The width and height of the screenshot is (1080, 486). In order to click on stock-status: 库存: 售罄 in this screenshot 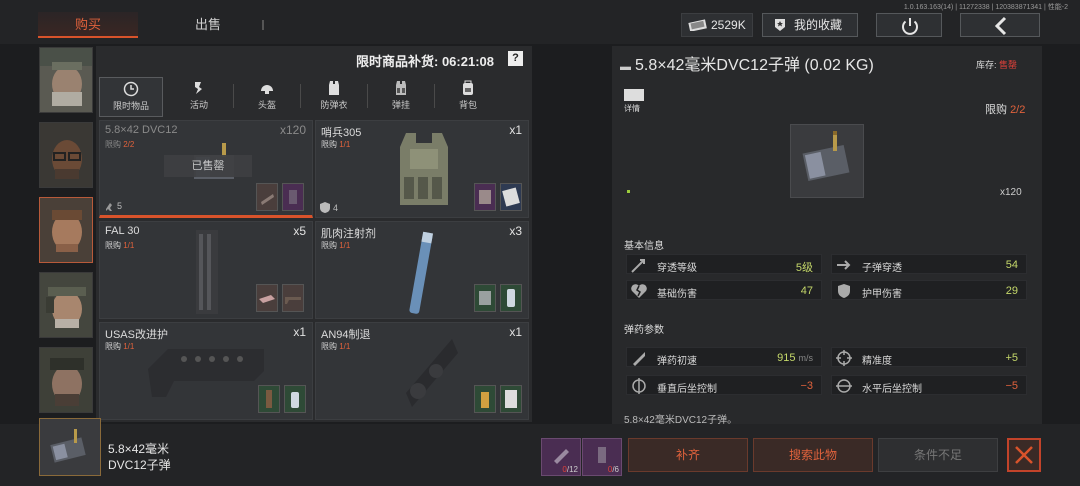, I will do `click(997, 65)`.